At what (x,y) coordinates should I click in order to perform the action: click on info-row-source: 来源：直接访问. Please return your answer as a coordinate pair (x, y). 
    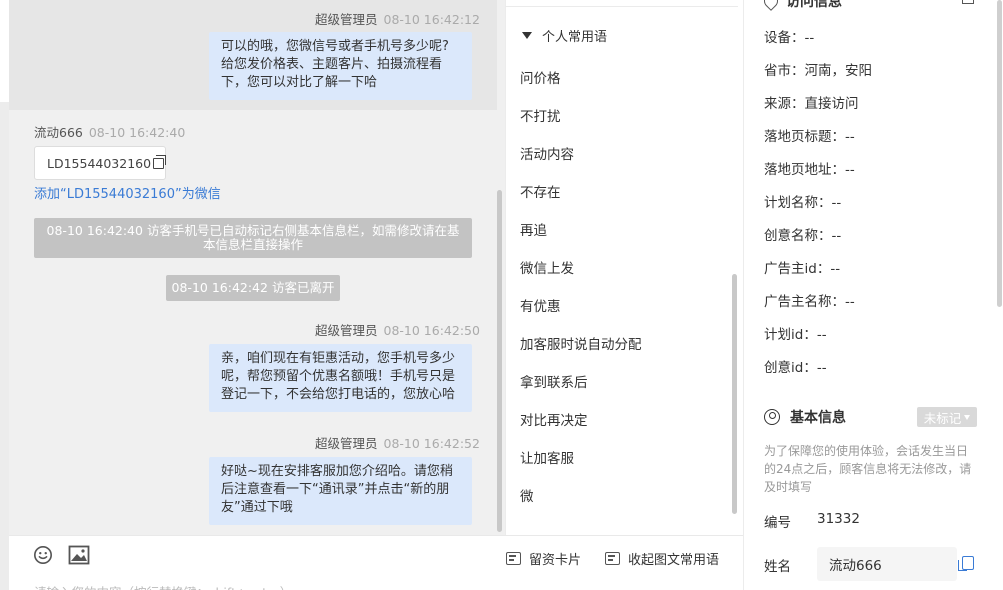
    Looking at the image, I should click on (811, 102).